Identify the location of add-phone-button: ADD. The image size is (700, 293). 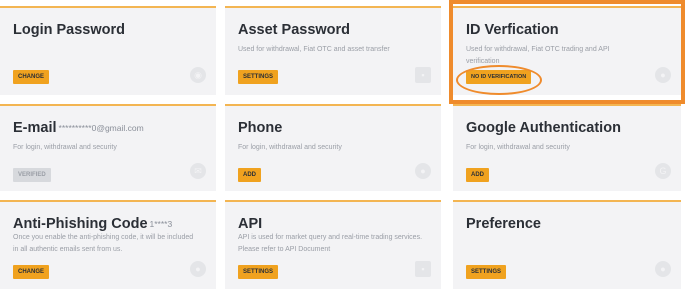
(249, 175).